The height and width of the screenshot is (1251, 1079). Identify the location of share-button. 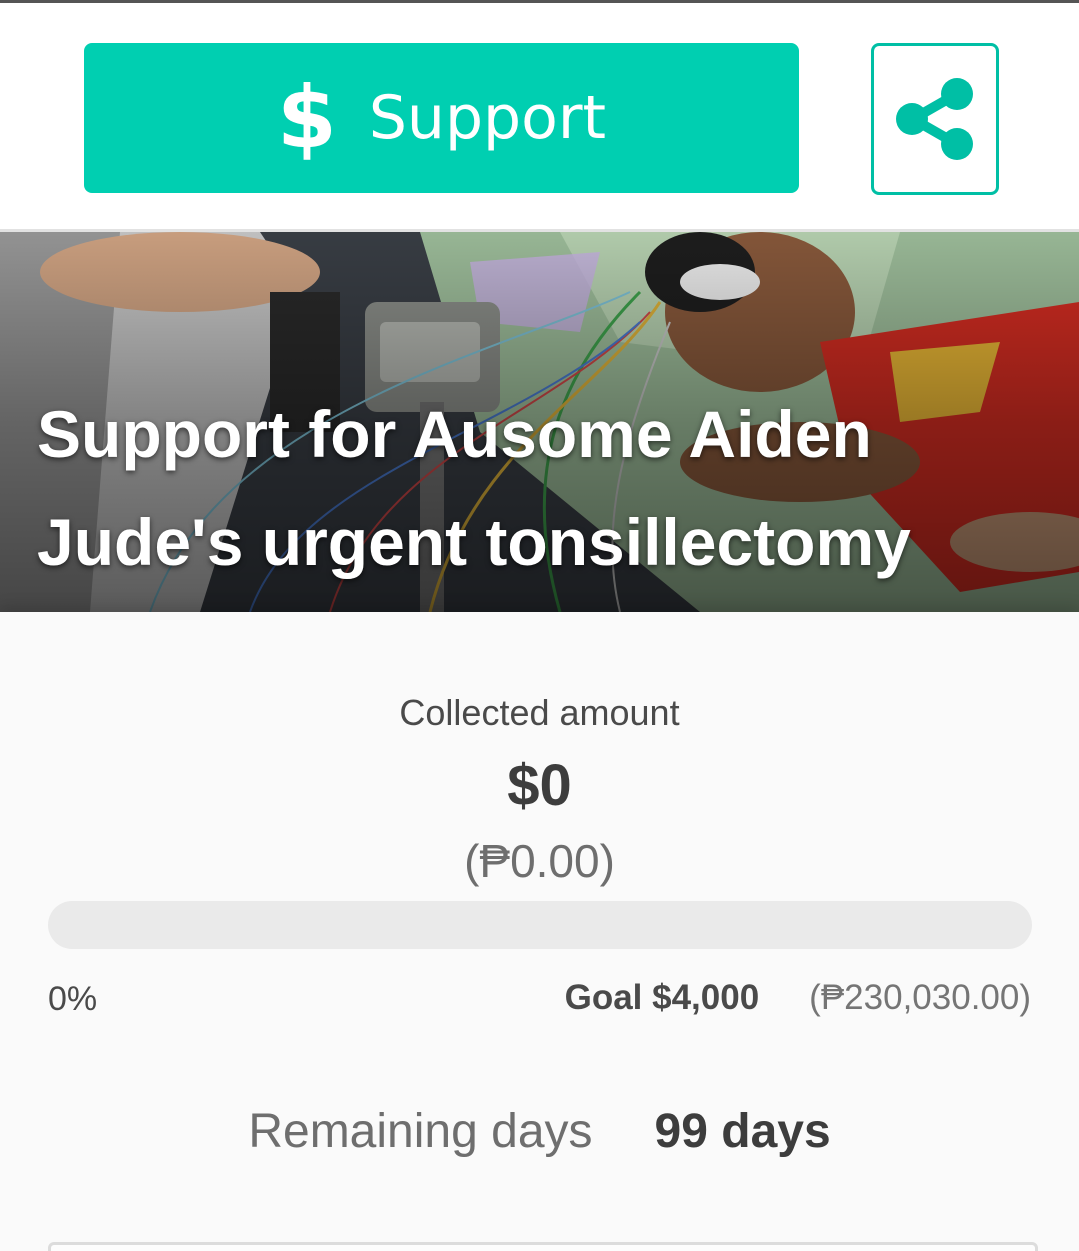
(935, 119).